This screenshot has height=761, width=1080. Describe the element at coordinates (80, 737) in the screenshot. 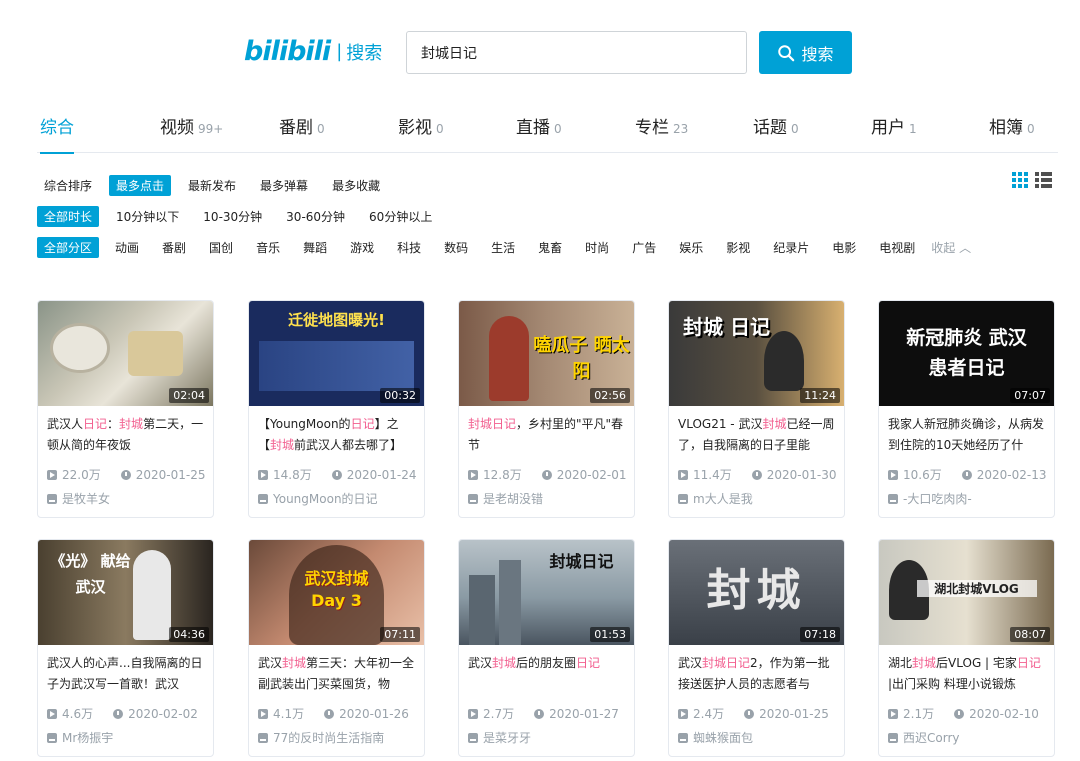

I see `uploader-link: Mr杨振宇` at that location.